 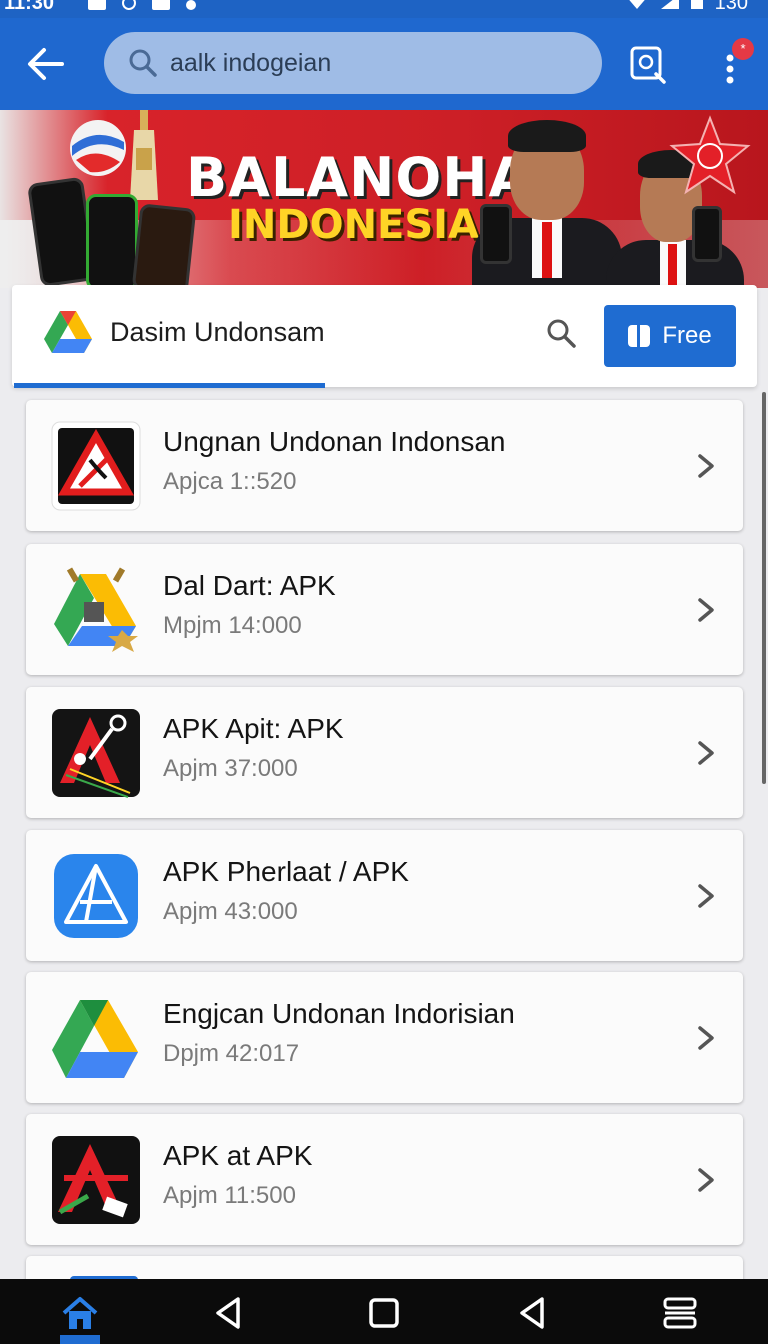 What do you see at coordinates (639, 336) in the screenshot?
I see `gift-icon` at bounding box center [639, 336].